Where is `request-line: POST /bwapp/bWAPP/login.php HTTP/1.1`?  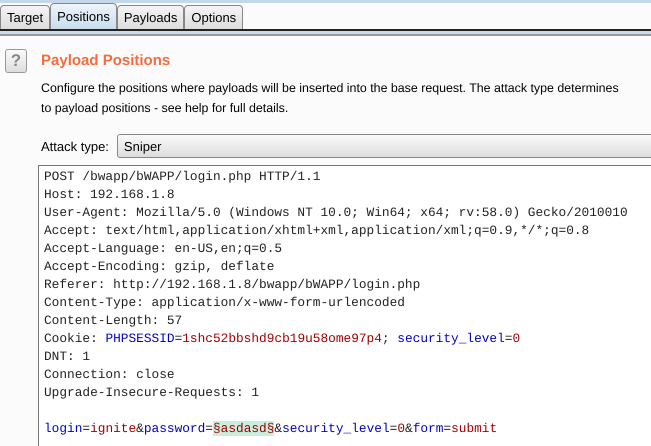
request-line: POST /bwapp/bWAPP/login.php HTTP/1.1 is located at coordinates (183, 177).